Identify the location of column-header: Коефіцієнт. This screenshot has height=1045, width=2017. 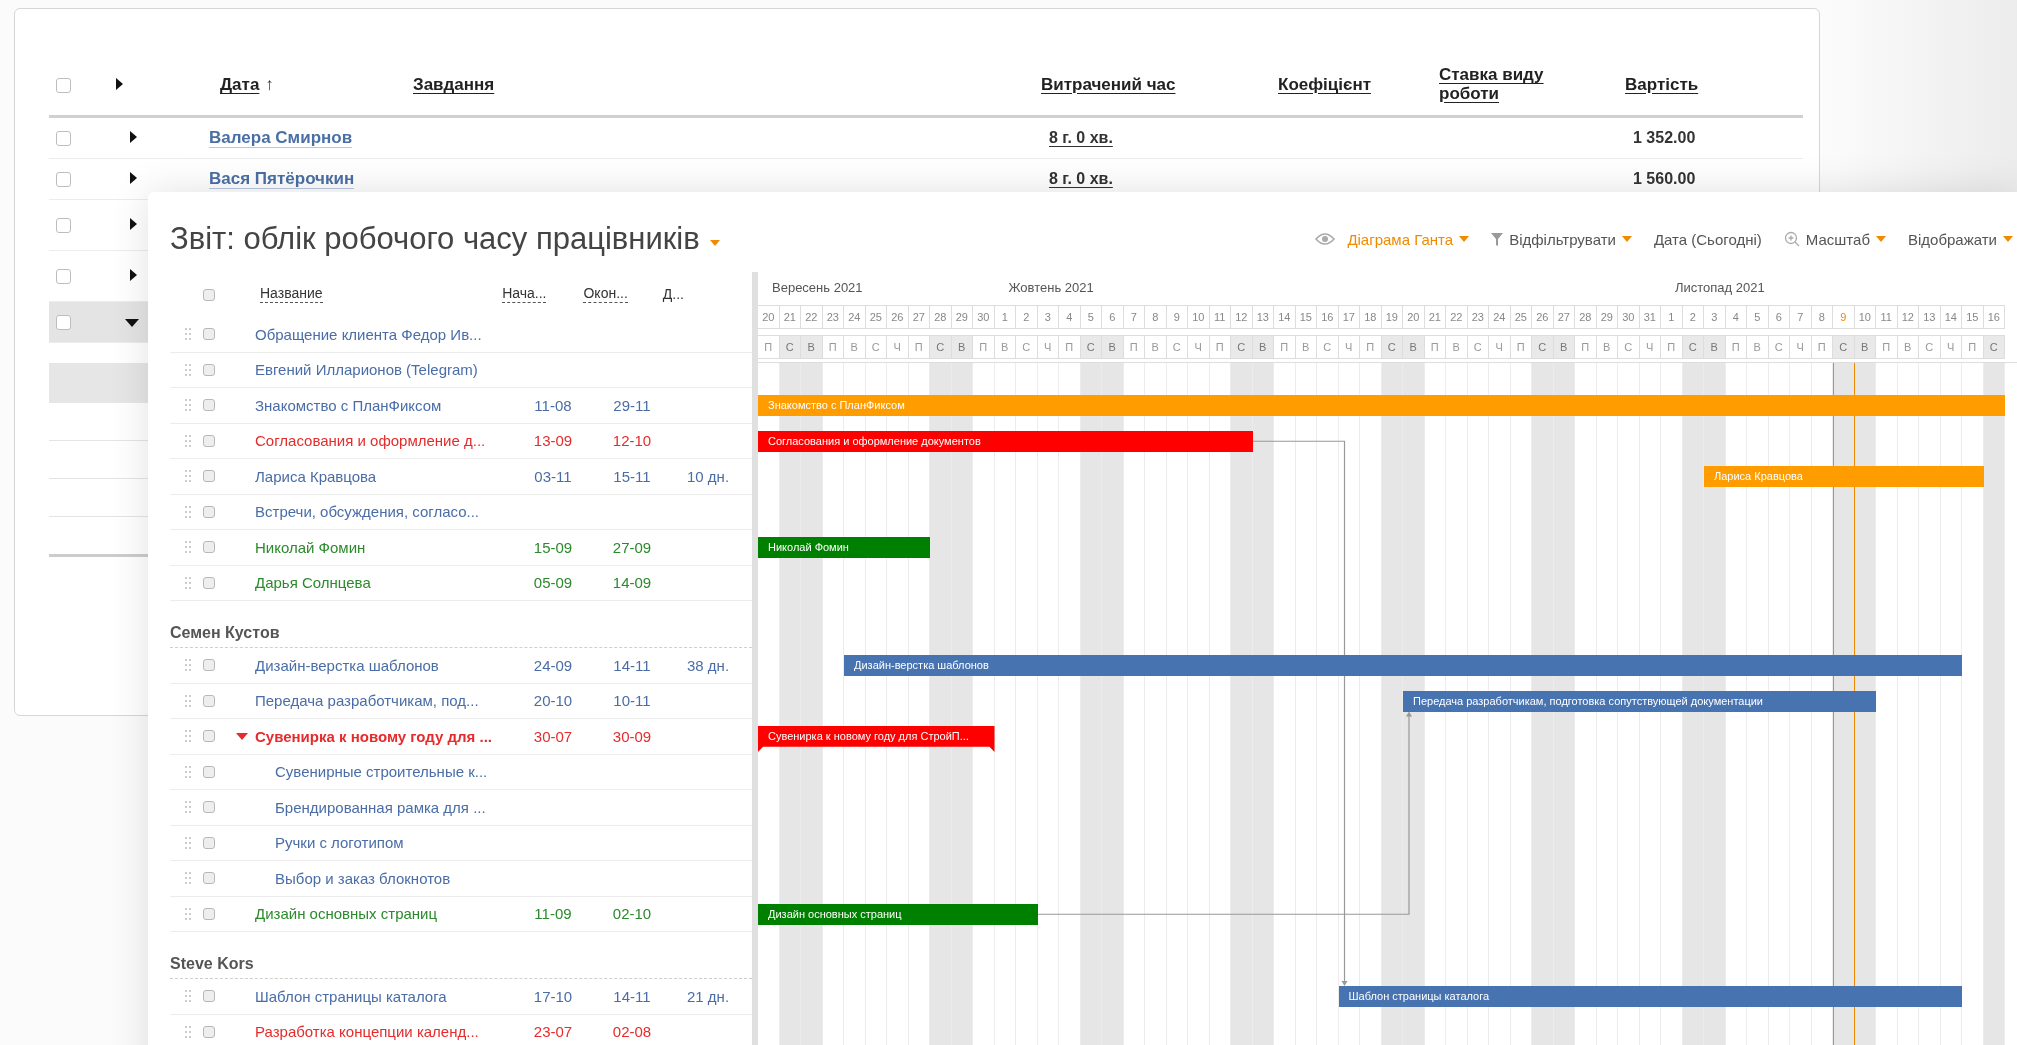
(1324, 84).